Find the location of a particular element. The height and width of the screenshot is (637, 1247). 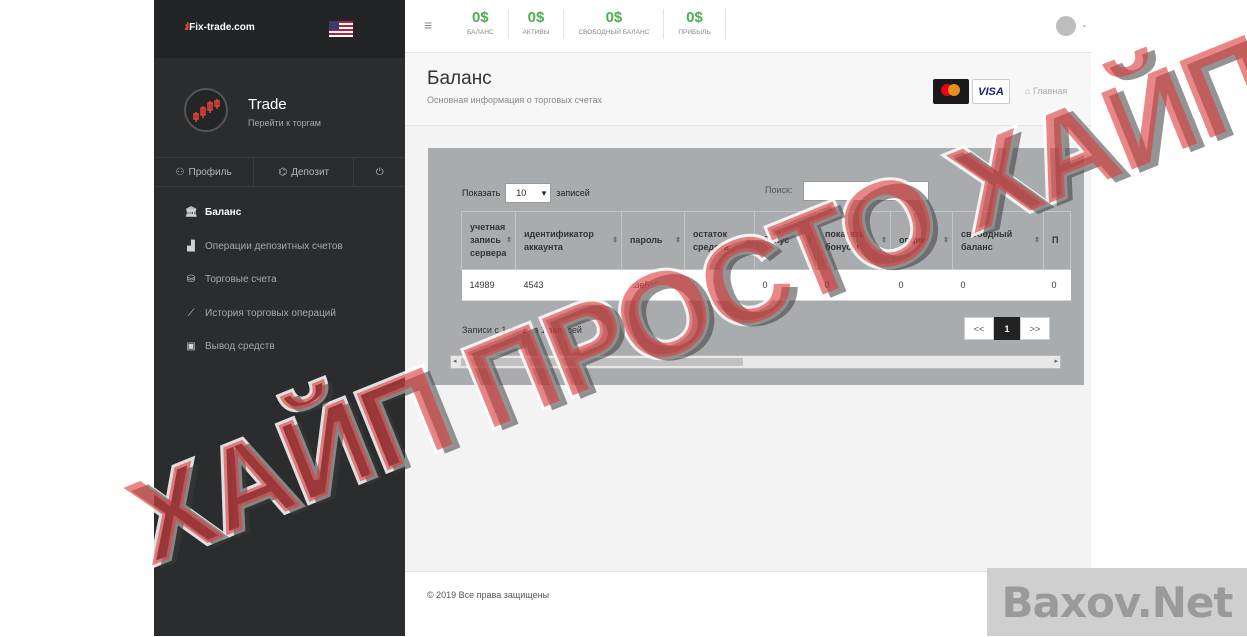

search-input is located at coordinates (866, 191).